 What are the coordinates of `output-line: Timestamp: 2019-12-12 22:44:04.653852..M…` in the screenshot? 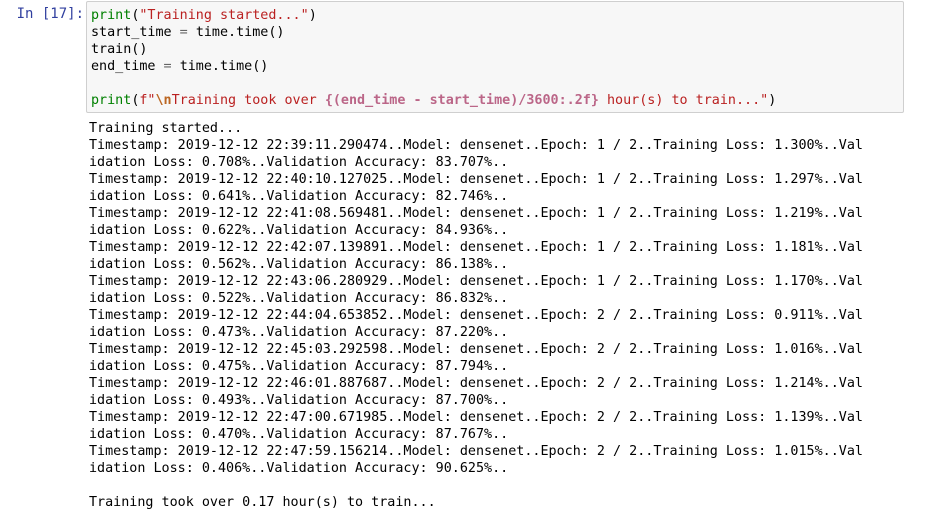 It's located at (476, 315).